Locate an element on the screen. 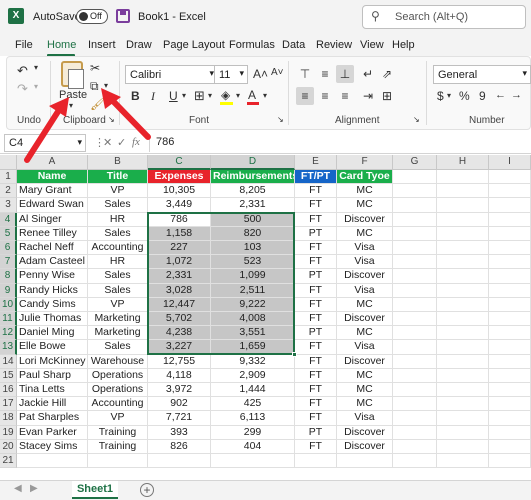 The width and height of the screenshot is (531, 500). data-cell: 103 is located at coordinates (253, 248).